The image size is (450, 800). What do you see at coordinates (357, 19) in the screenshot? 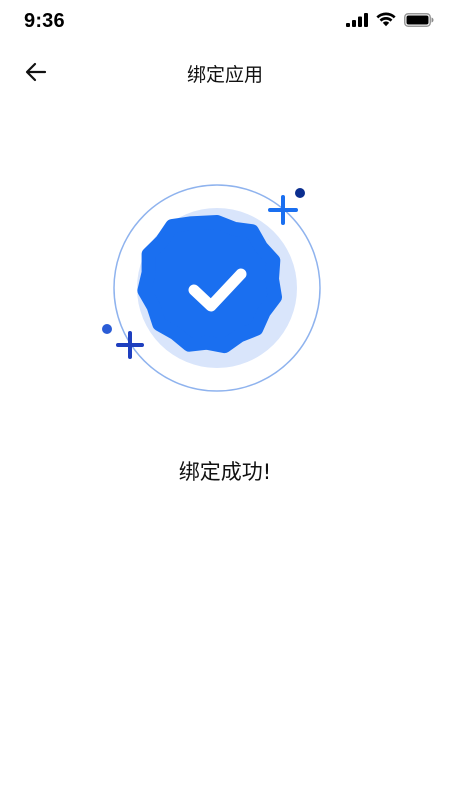
I see `cellular-signal-icon` at bounding box center [357, 19].